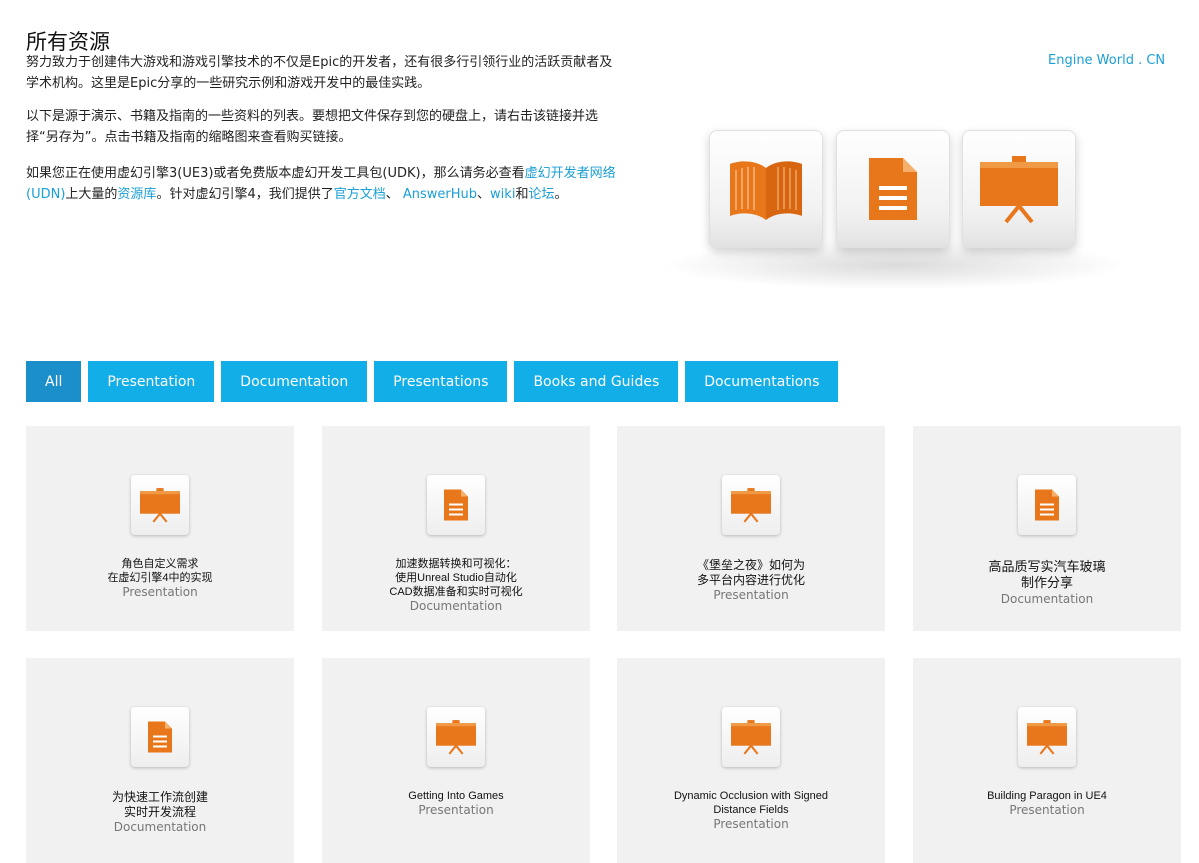 This screenshot has height=863, width=1199. I want to click on resource-card: Building Paragon in UE4 Presentation, so click(1047, 760).